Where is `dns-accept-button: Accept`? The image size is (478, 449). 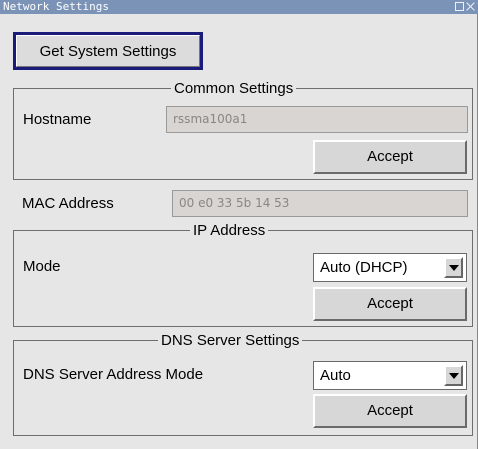
dns-accept-button: Accept is located at coordinates (390, 411).